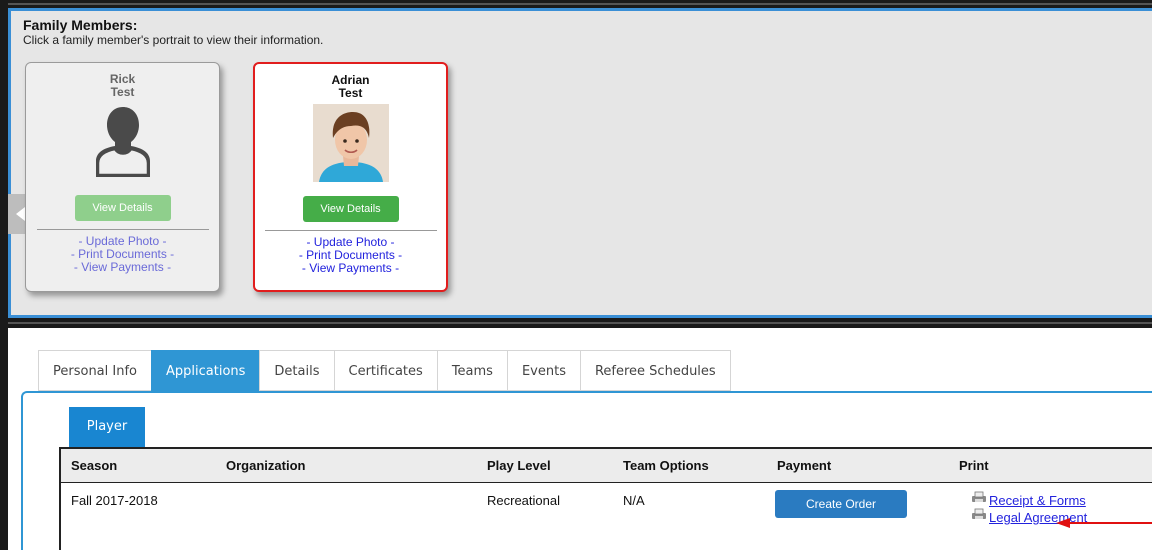 This screenshot has width=1152, height=550. What do you see at coordinates (576, 4) in the screenshot?
I see `top-border` at bounding box center [576, 4].